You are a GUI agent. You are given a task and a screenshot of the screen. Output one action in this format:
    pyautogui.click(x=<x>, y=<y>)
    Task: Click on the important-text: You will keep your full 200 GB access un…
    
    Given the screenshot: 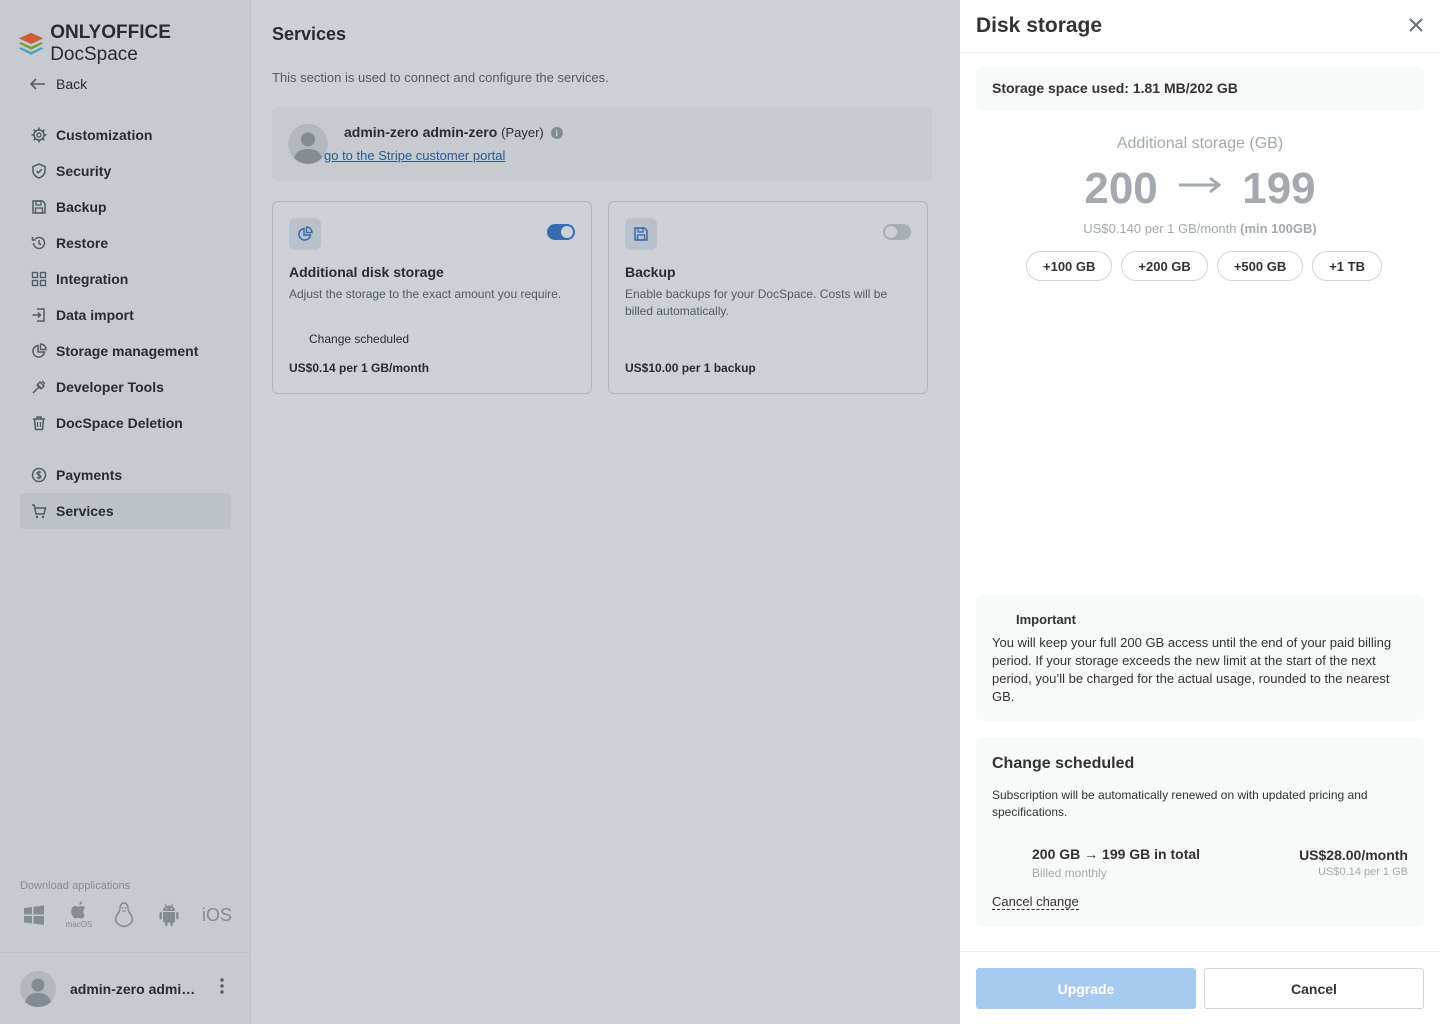 What is the action you would take?
    pyautogui.click(x=1192, y=669)
    